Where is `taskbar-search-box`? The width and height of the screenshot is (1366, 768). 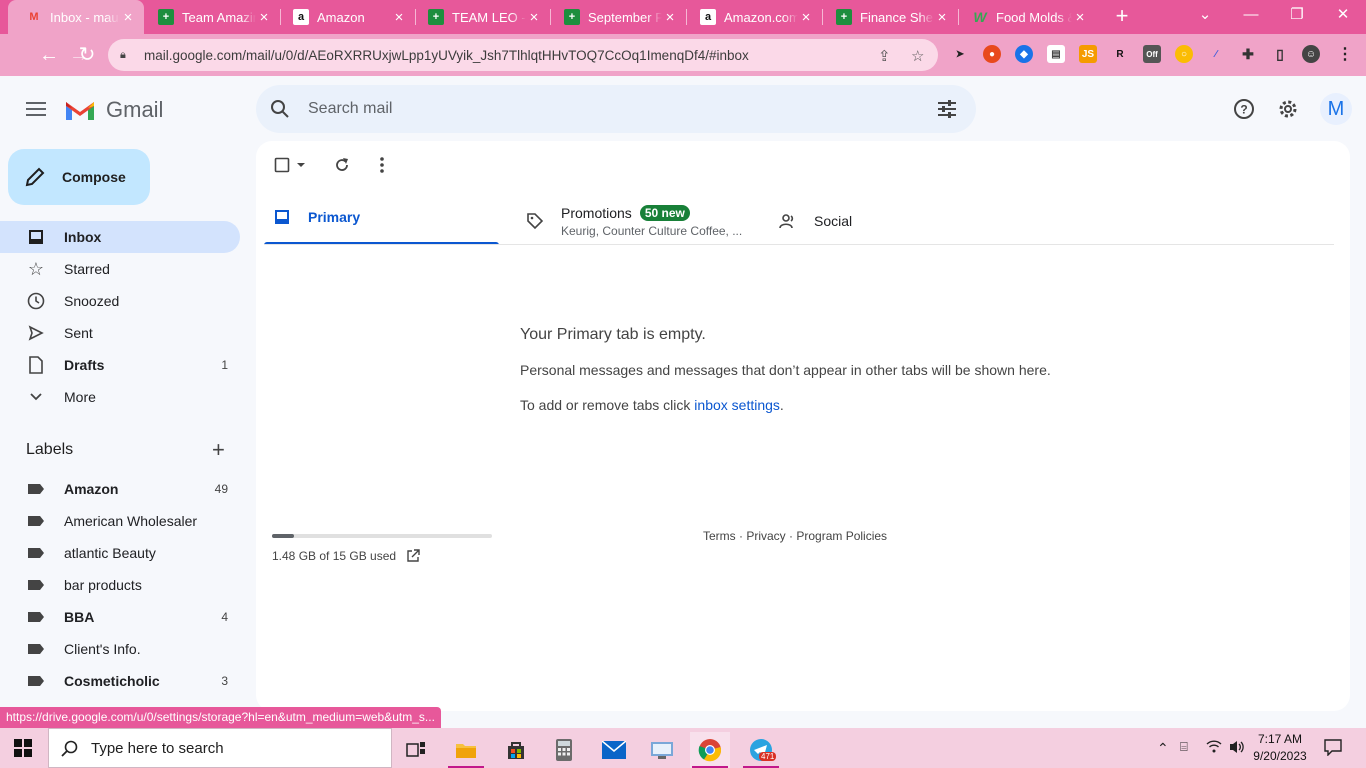 taskbar-search-box is located at coordinates (220, 748).